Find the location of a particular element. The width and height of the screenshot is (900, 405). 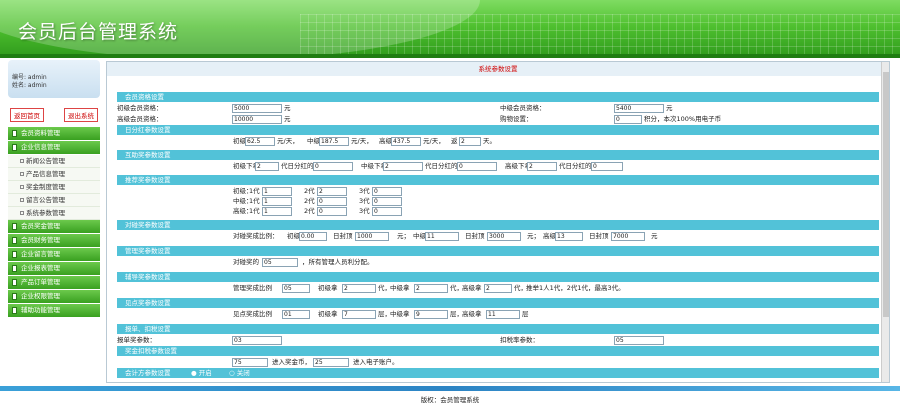

tutor-junior-label: 初级拿 is located at coordinates (328, 288).